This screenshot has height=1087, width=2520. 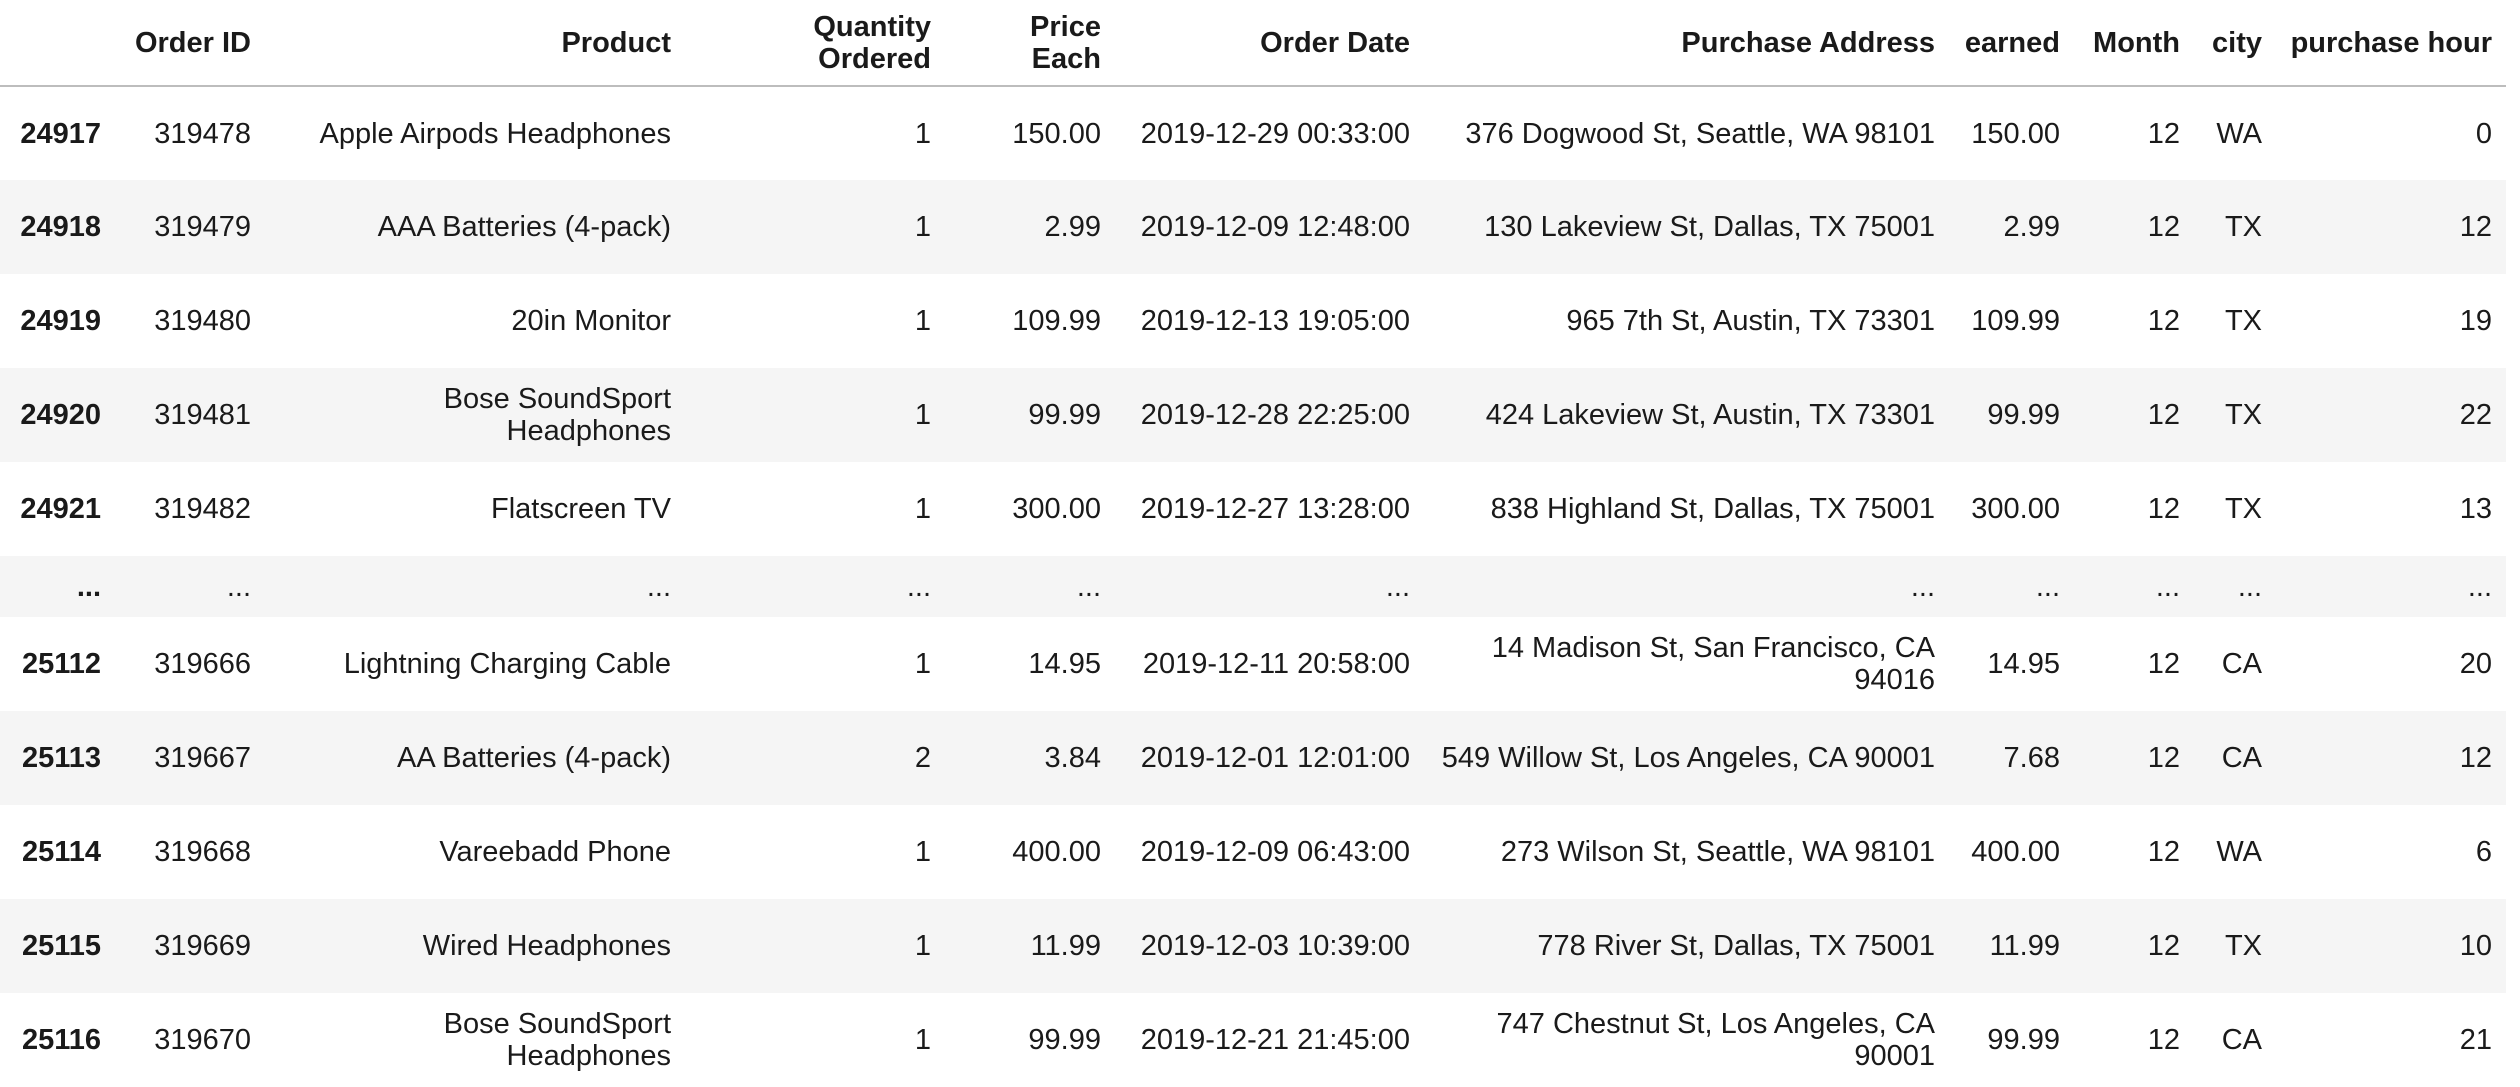 What do you see at coordinates (475, 43) in the screenshot?
I see `column-header-product: Product` at bounding box center [475, 43].